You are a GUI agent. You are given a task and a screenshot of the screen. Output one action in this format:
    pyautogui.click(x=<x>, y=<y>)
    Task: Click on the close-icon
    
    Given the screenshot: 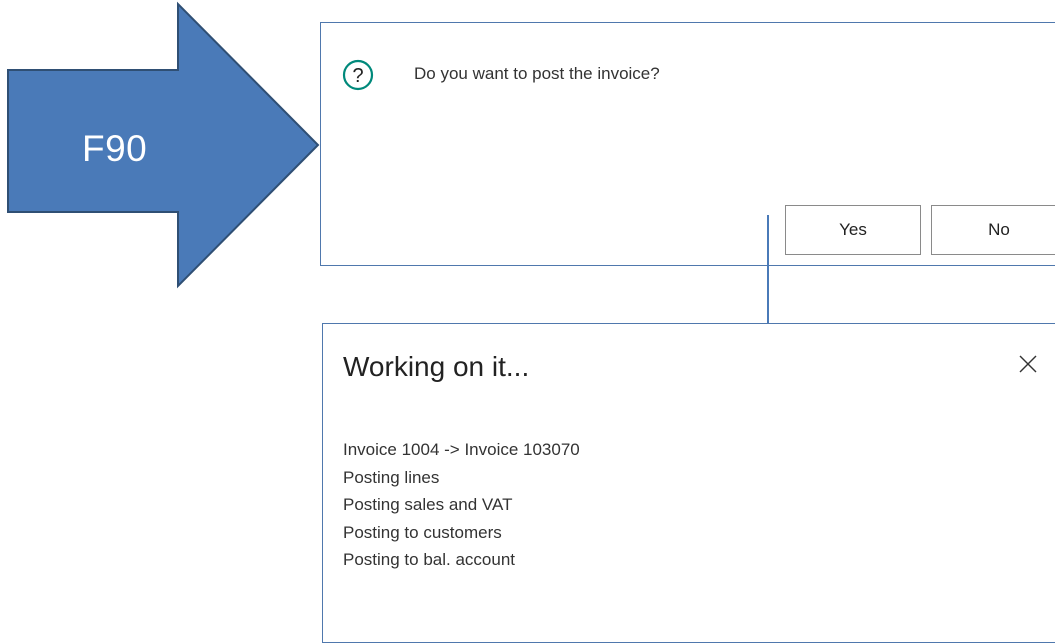 What is the action you would take?
    pyautogui.click(x=1028, y=364)
    